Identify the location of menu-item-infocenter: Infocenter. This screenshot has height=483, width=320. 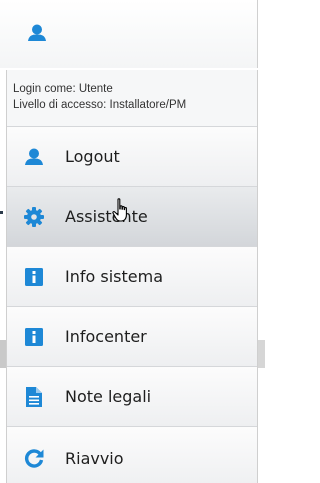
(132, 336).